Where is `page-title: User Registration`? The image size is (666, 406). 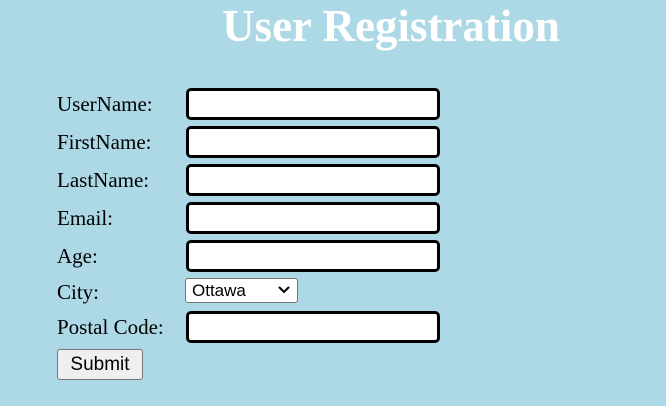
page-title: User Registration is located at coordinates (391, 26).